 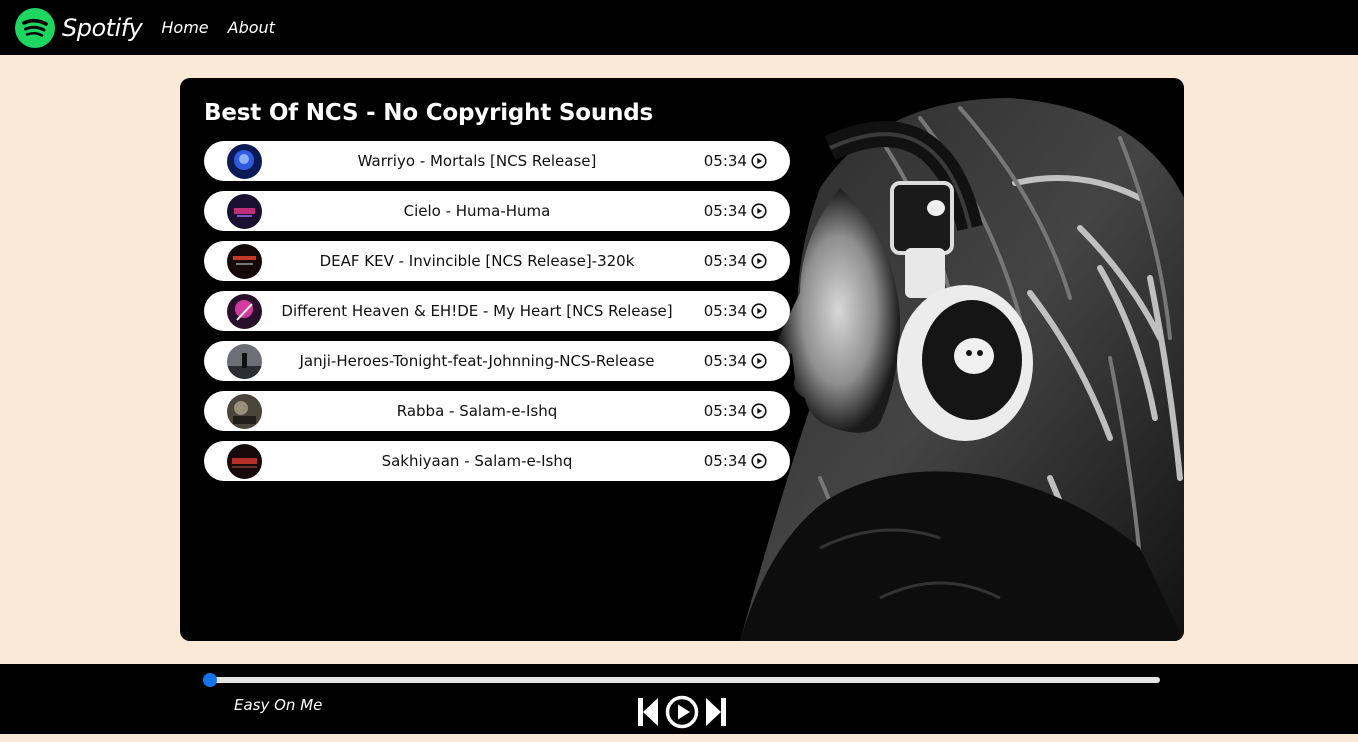 I want to click on nav-home-link: Home, so click(x=184, y=27).